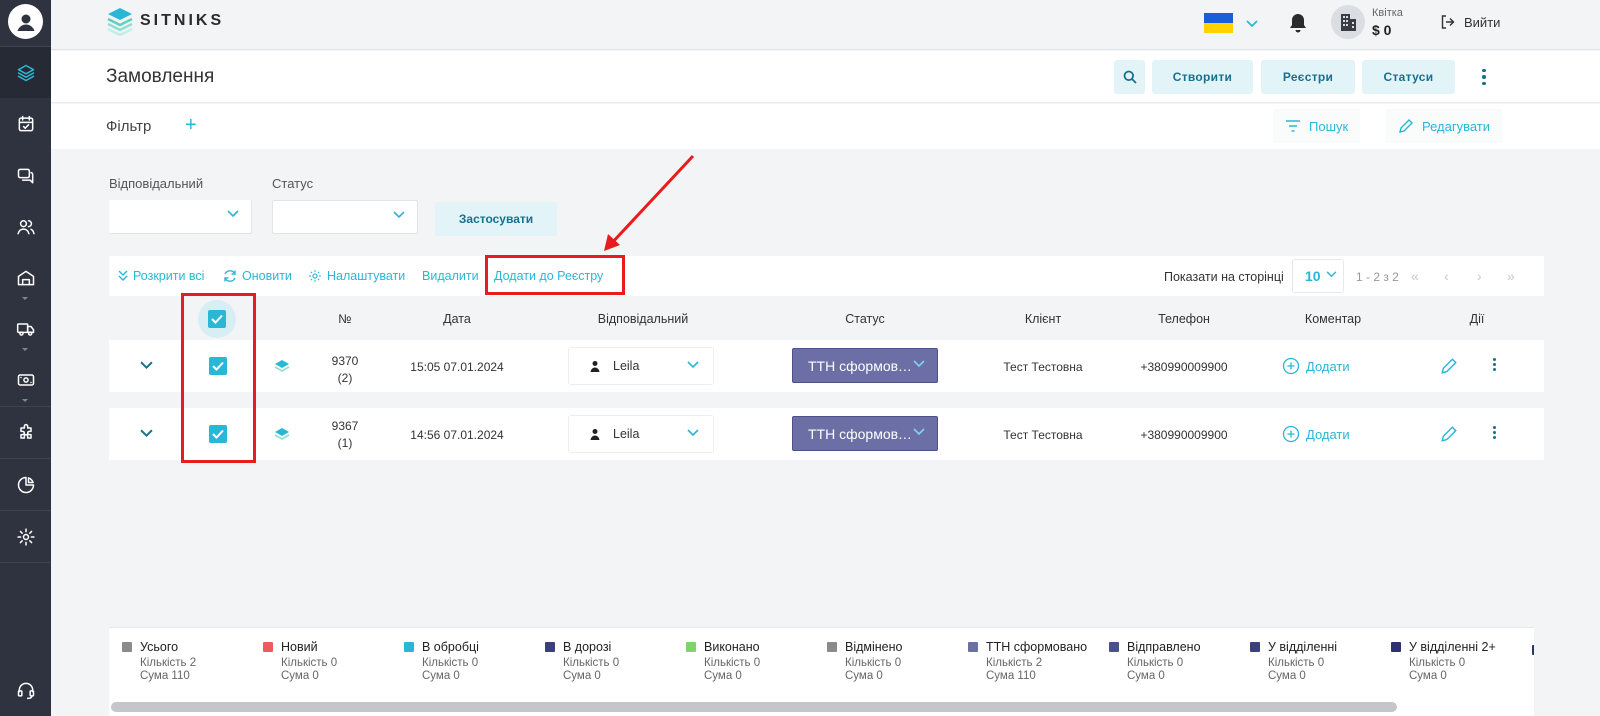 The image size is (1600, 716). I want to click on filter-edit-button: Редагувати, so click(1444, 126).